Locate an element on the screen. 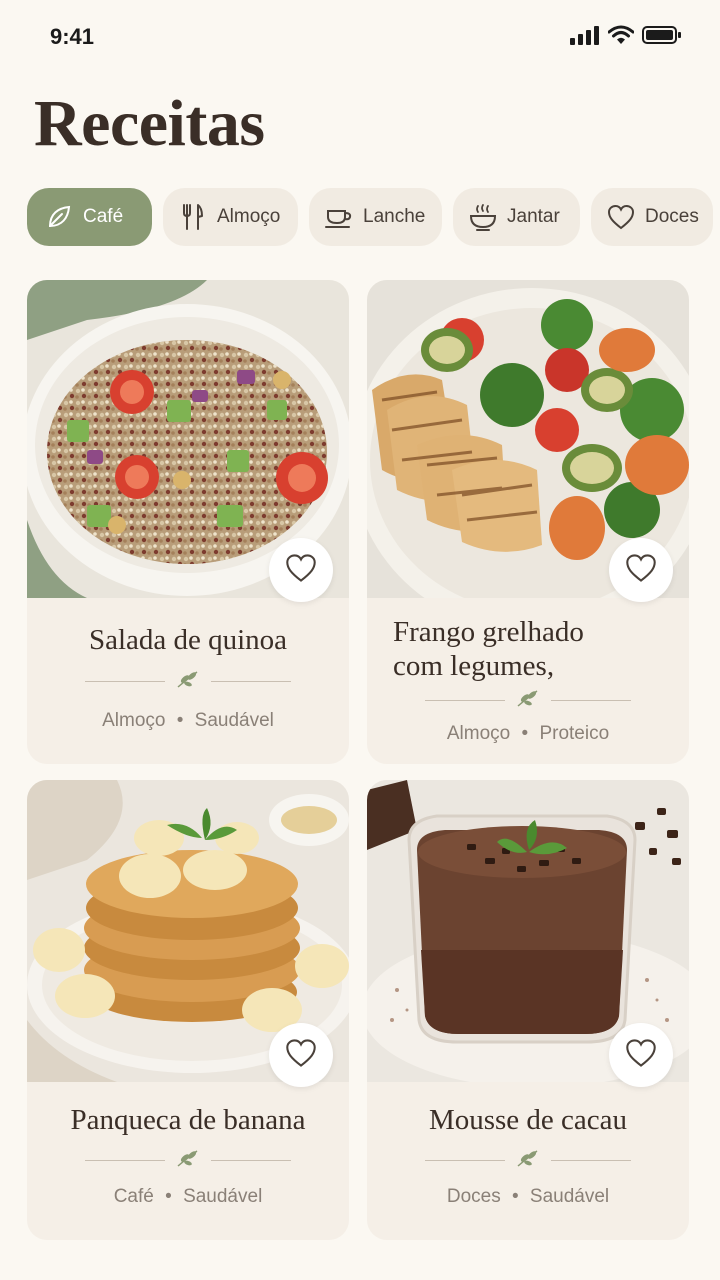 The image size is (720, 1280). recipe-meta: Almoço • Proteico is located at coordinates (528, 733).